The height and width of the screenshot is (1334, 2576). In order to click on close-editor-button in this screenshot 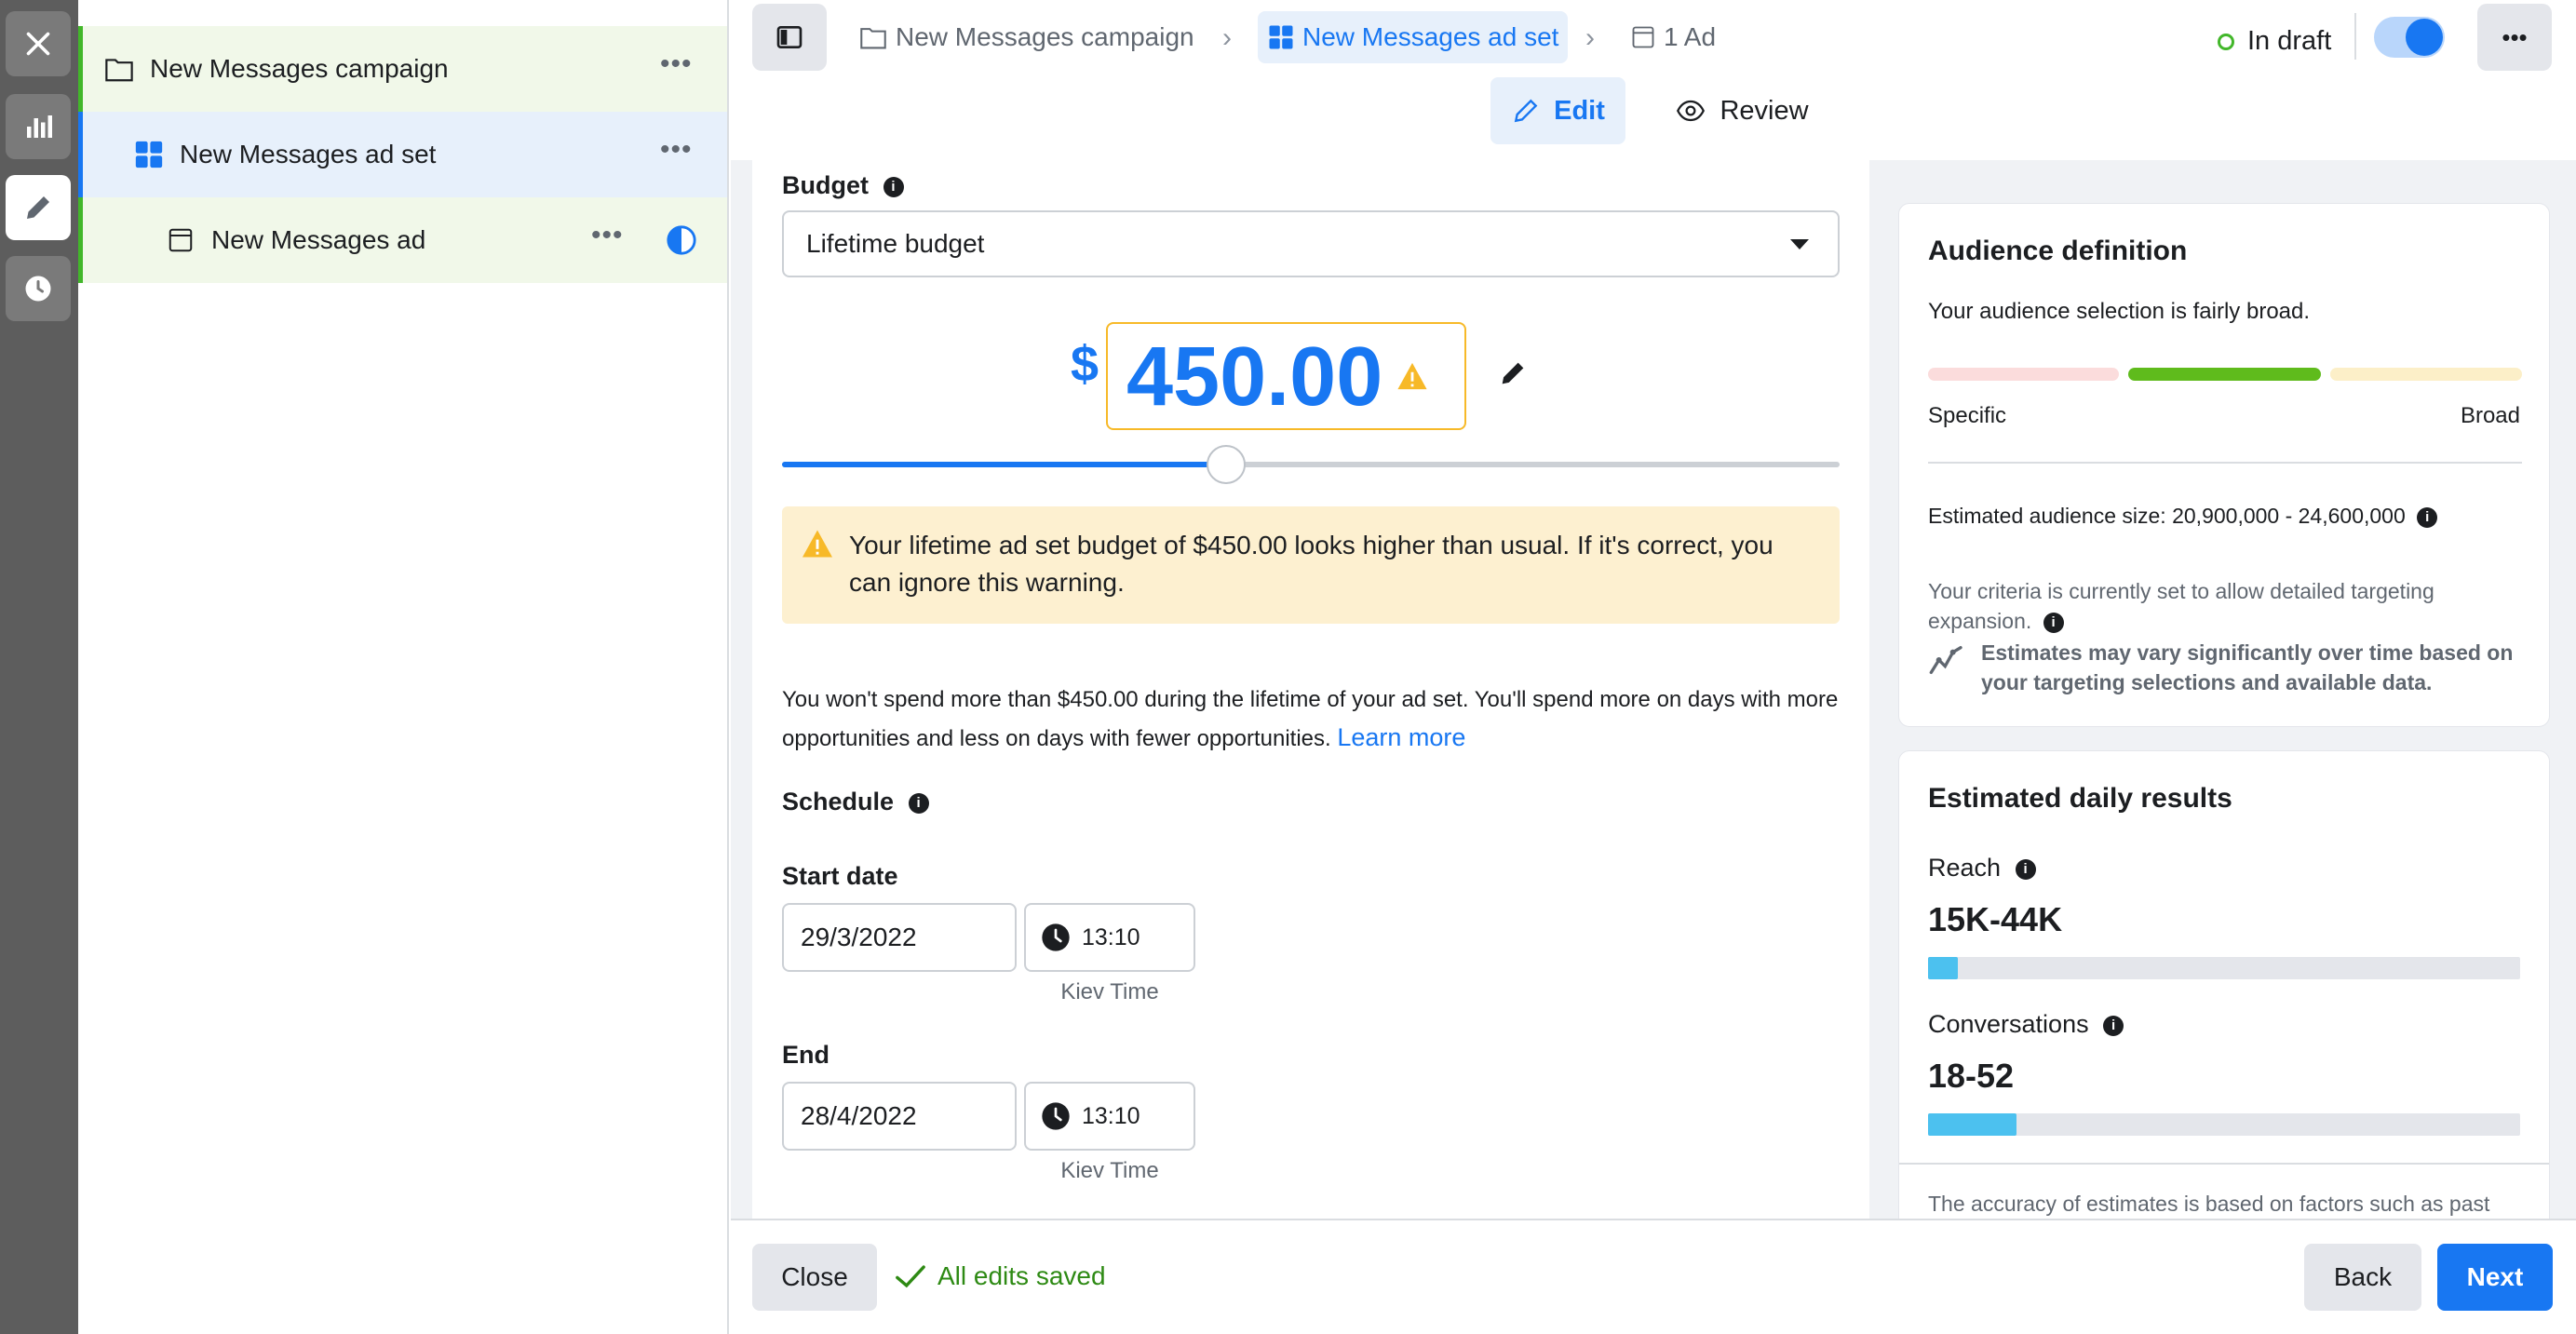, I will do `click(38, 43)`.